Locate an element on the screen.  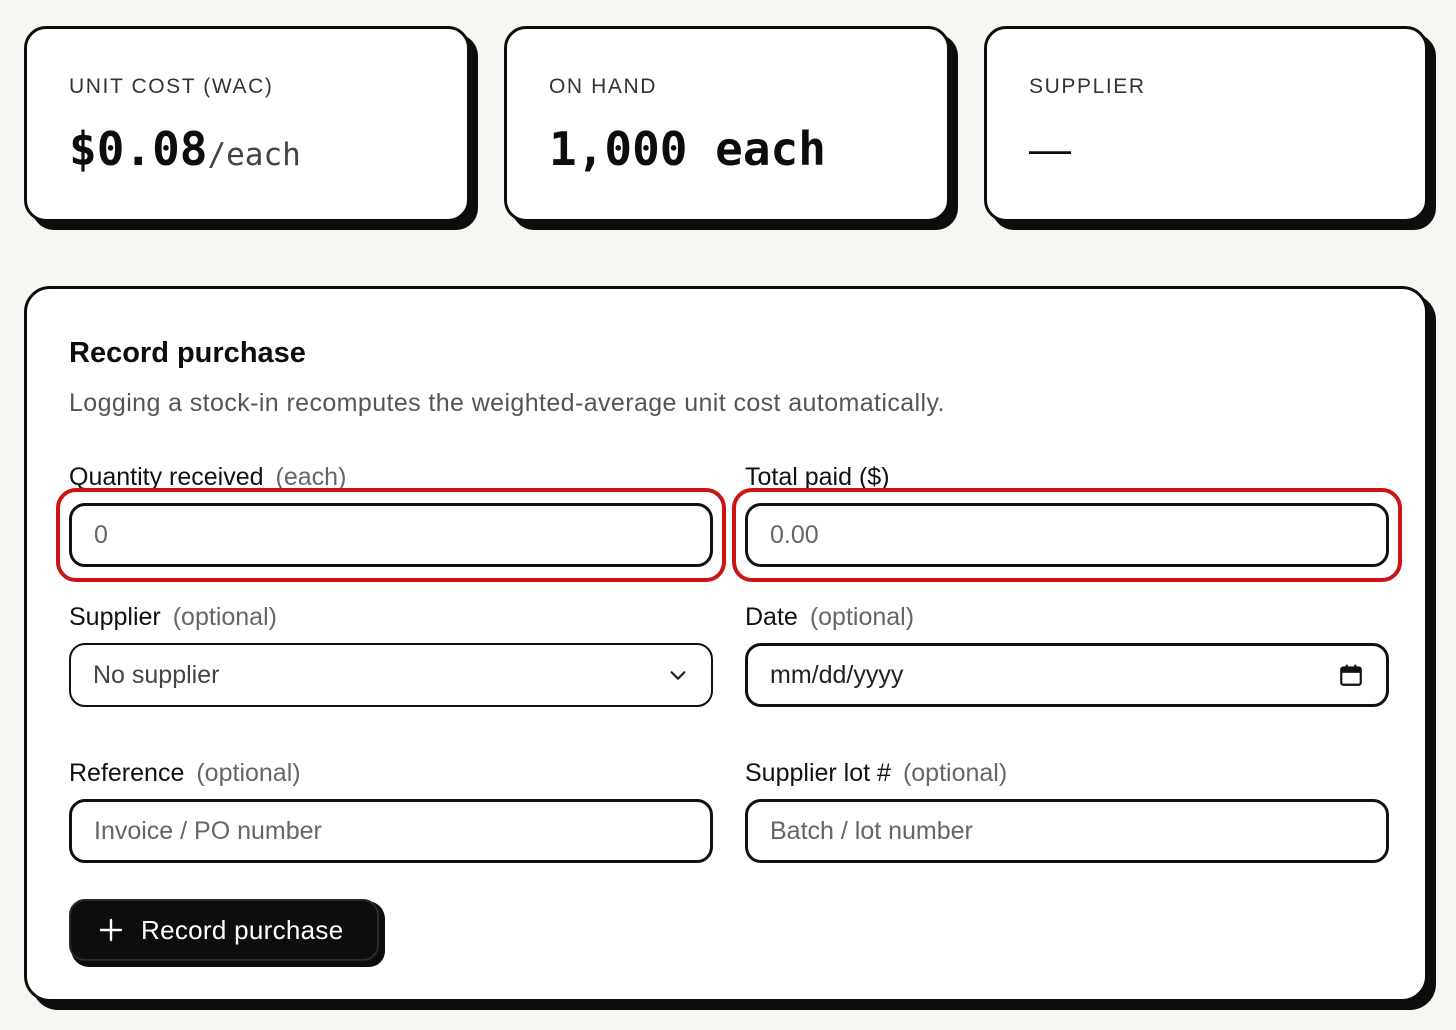
total-paid-field: Total paid ($) is located at coordinates (1067, 520).